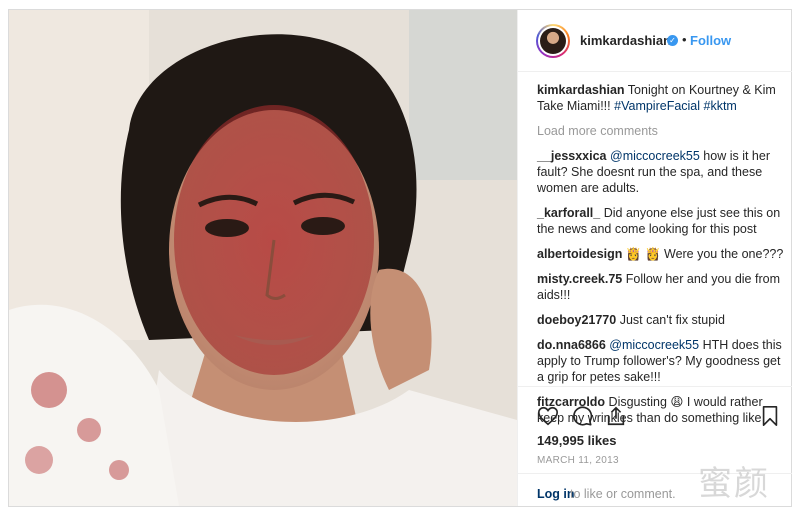  Describe the element at coordinates (770, 416) in the screenshot. I see `bookmark-icon` at that location.